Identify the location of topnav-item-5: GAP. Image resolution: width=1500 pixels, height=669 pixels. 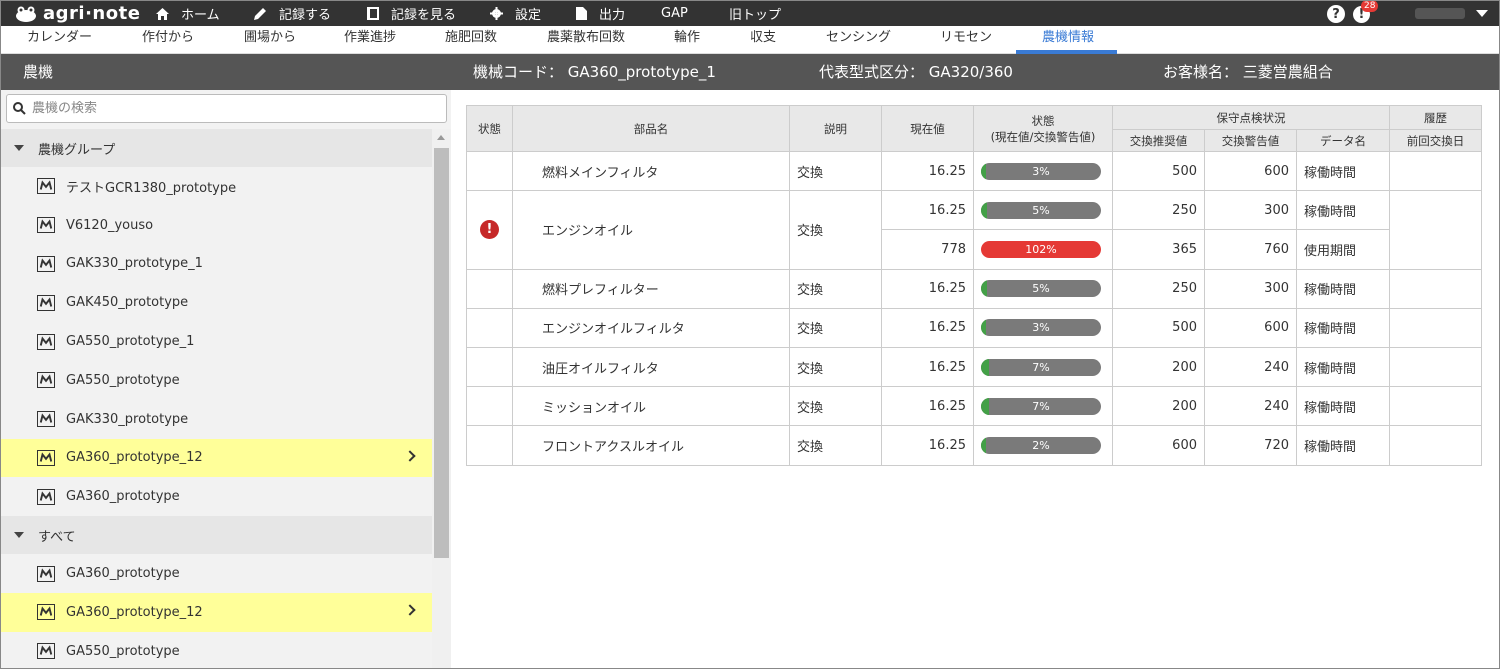
(674, 13).